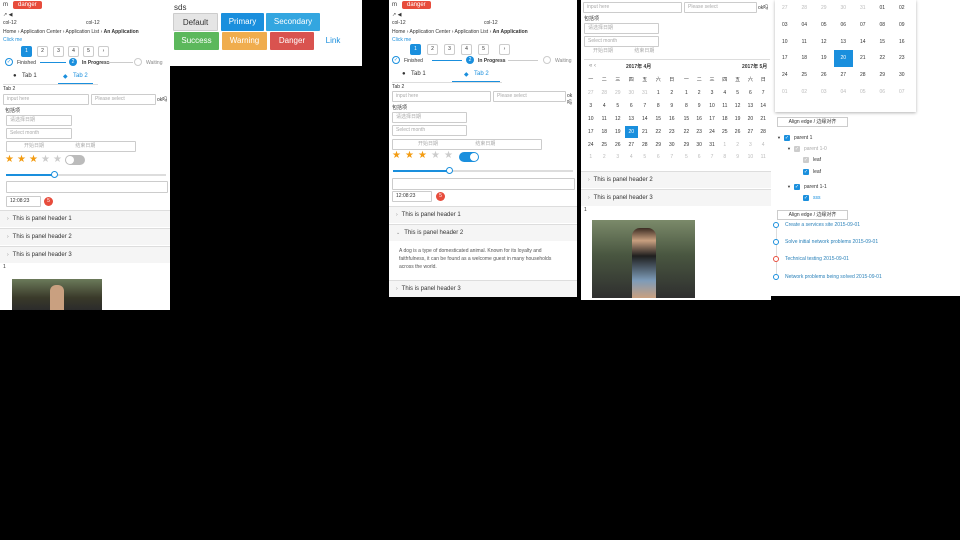 Image resolution: width=960 pixels, height=540 pixels. What do you see at coordinates (86, 174) in the screenshot?
I see `slider` at bounding box center [86, 174].